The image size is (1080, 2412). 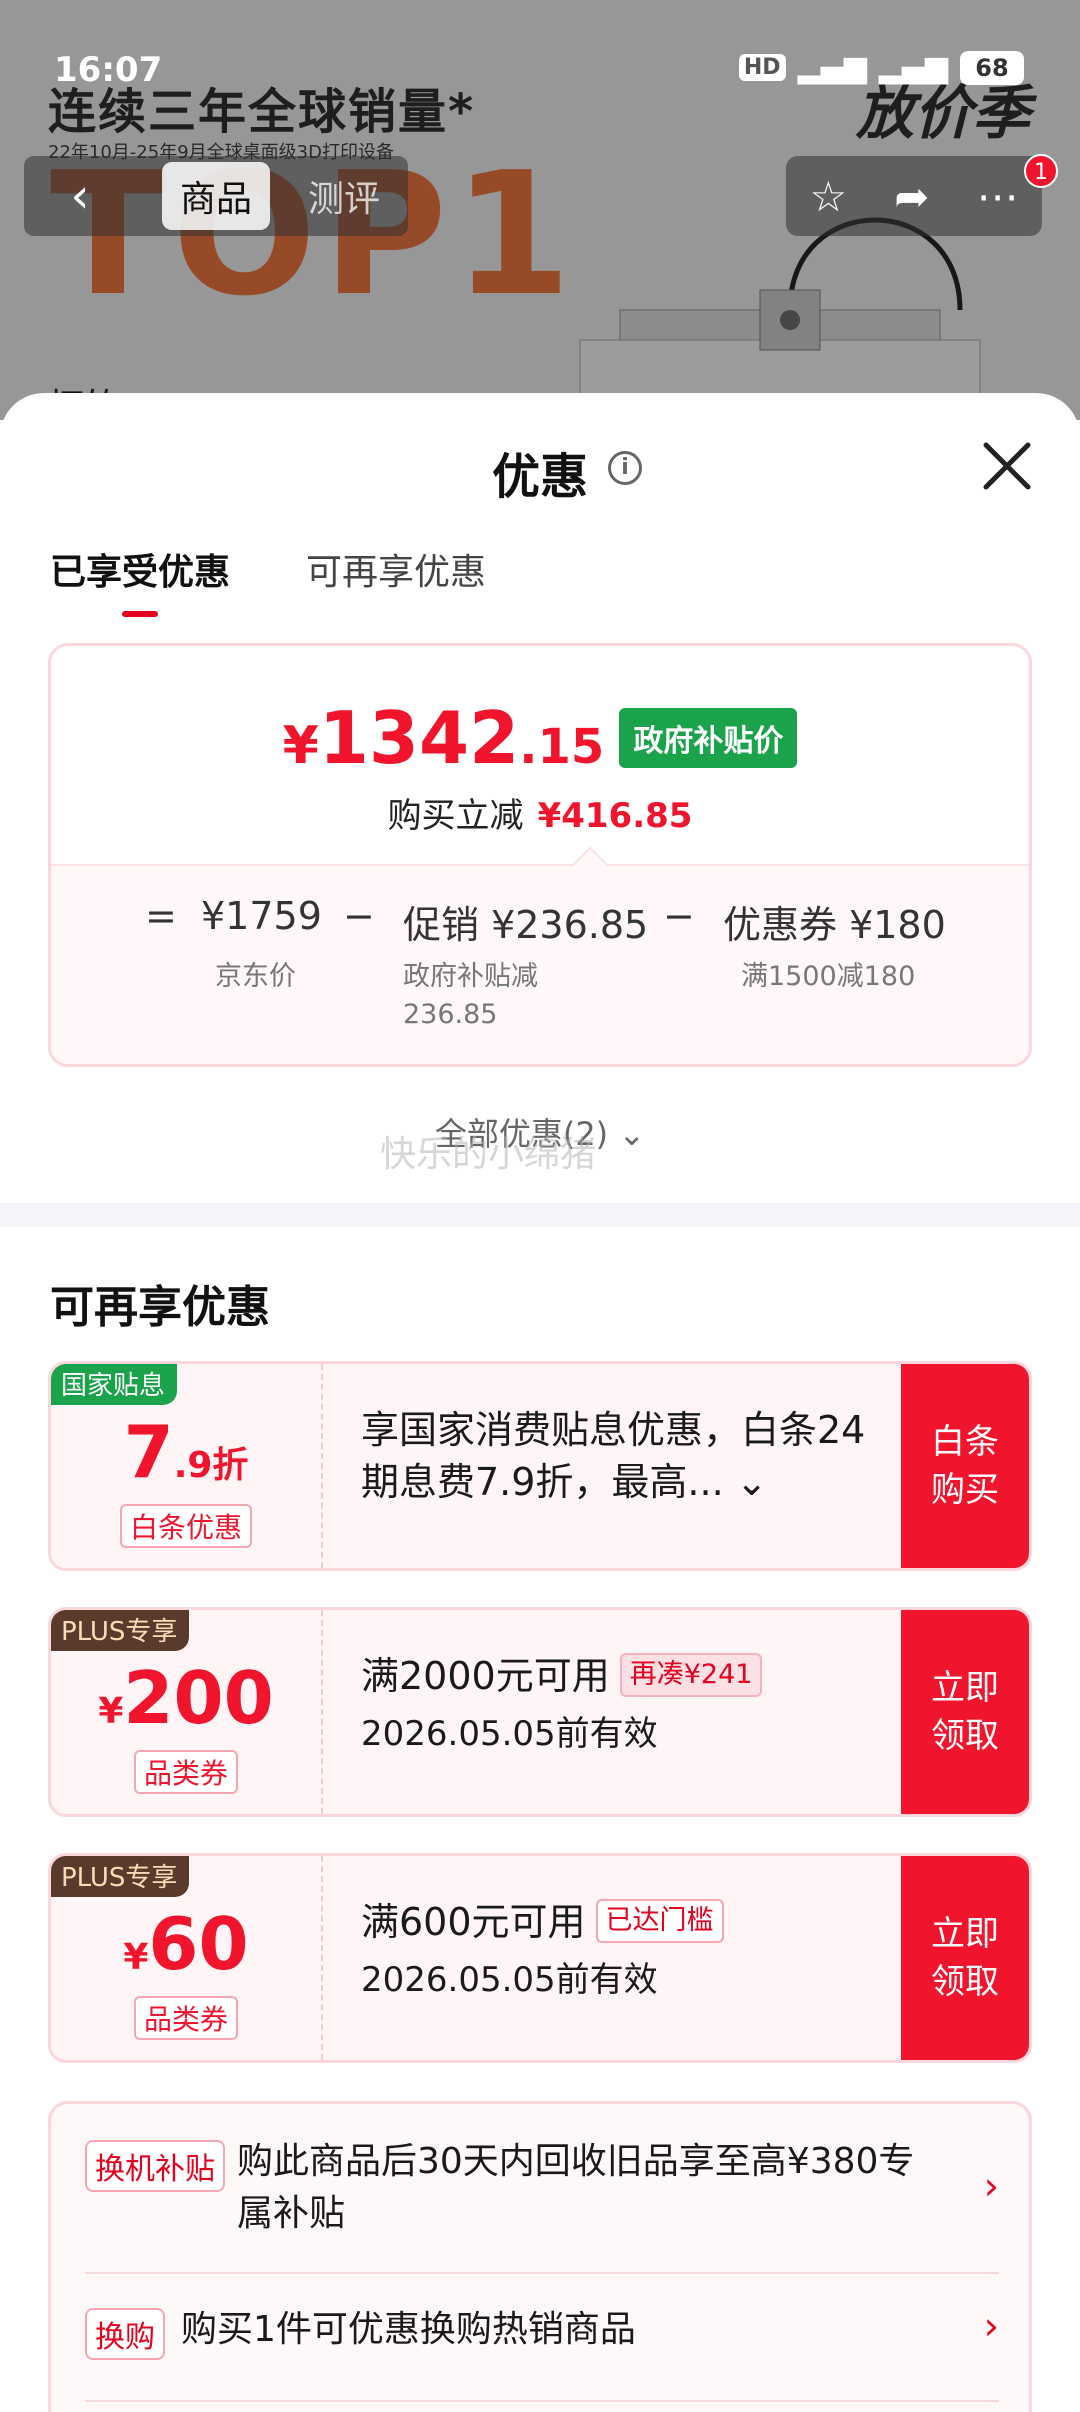 I want to click on section-divider, so click(x=540, y=1215).